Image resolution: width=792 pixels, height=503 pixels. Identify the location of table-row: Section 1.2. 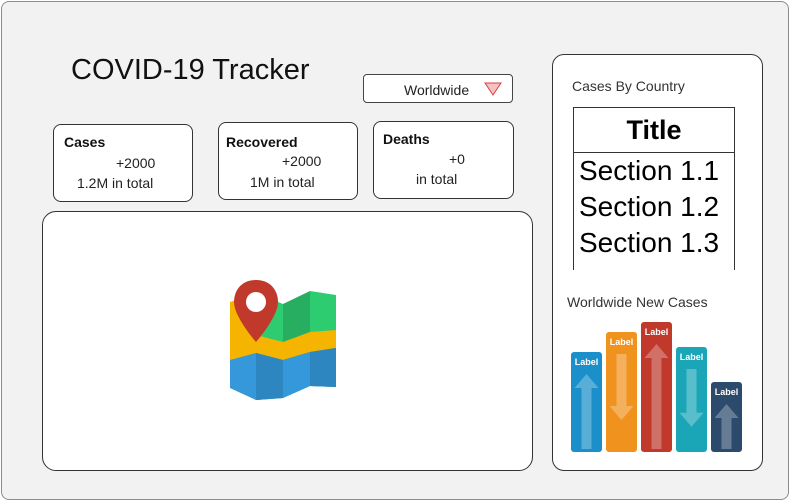
(654, 207).